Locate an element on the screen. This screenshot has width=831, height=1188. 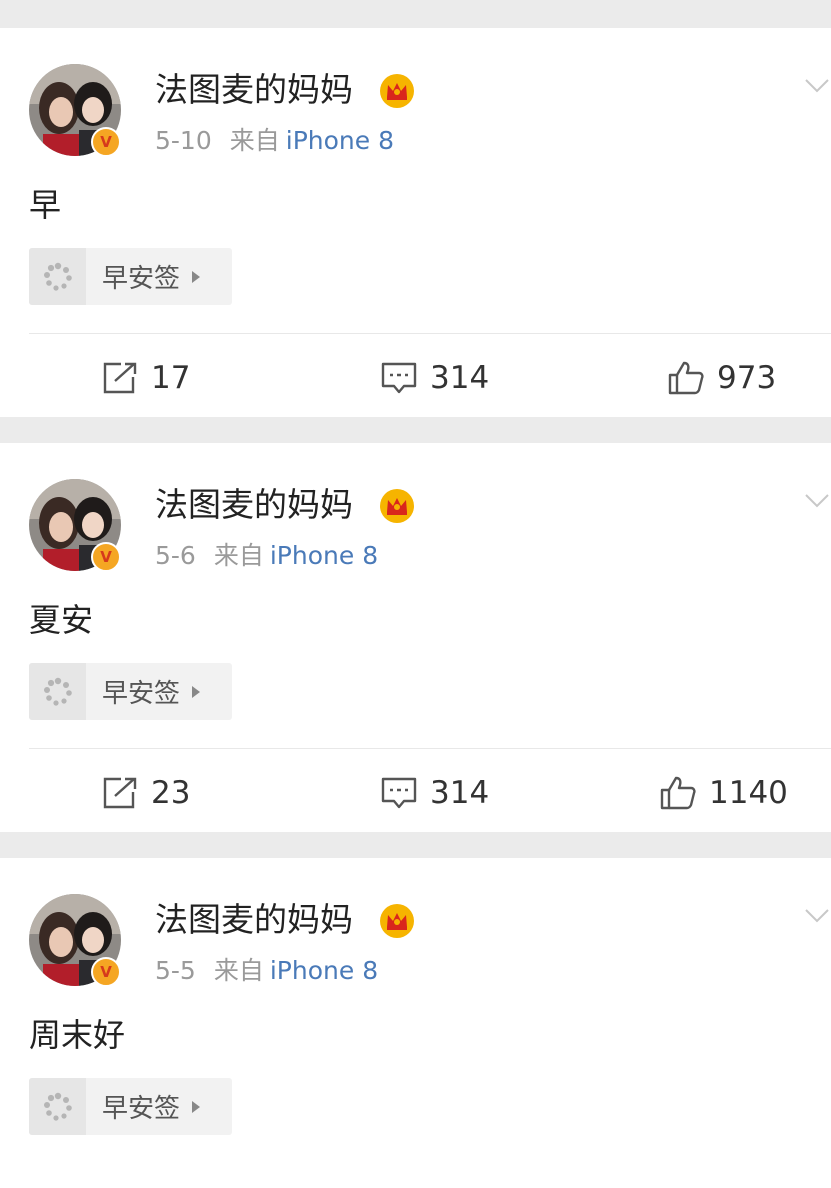
post-date: 5-5 is located at coordinates (175, 970).